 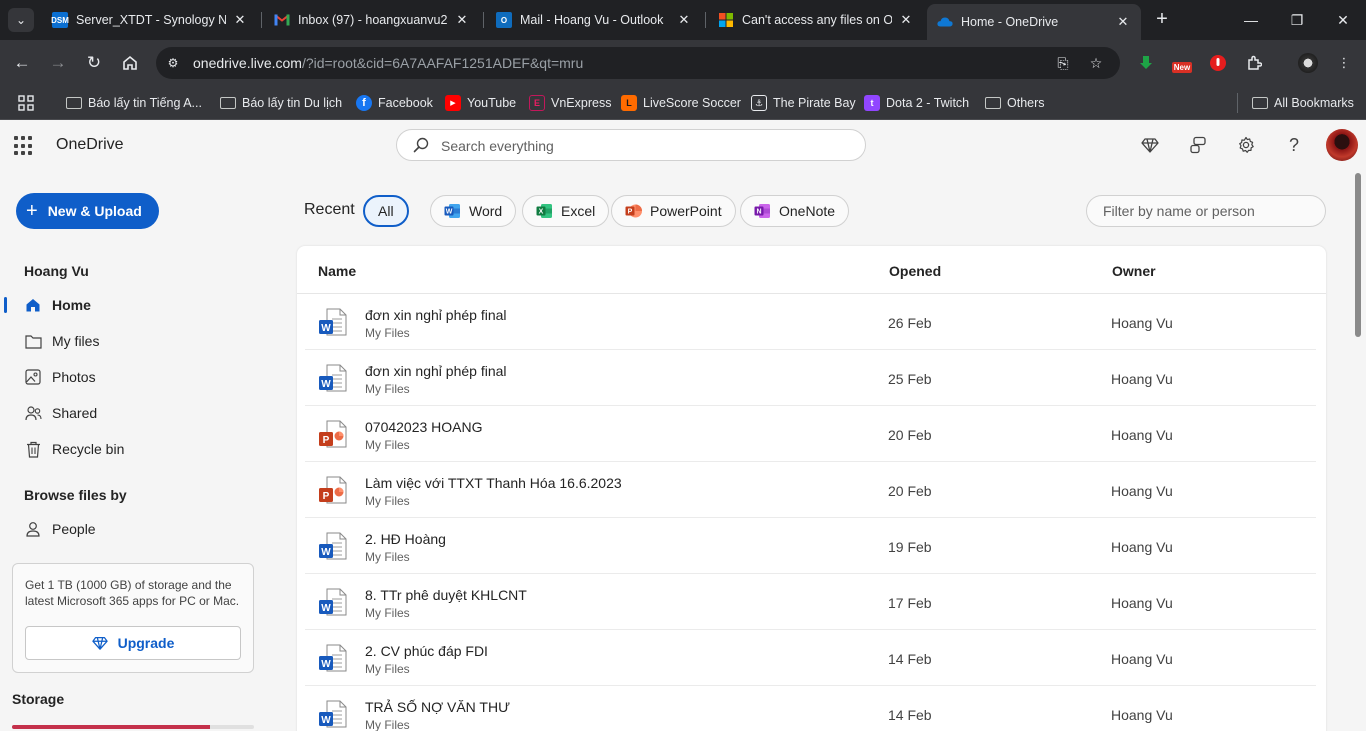 What do you see at coordinates (1182, 63) in the screenshot?
I see `extension-new-icon: New` at bounding box center [1182, 63].